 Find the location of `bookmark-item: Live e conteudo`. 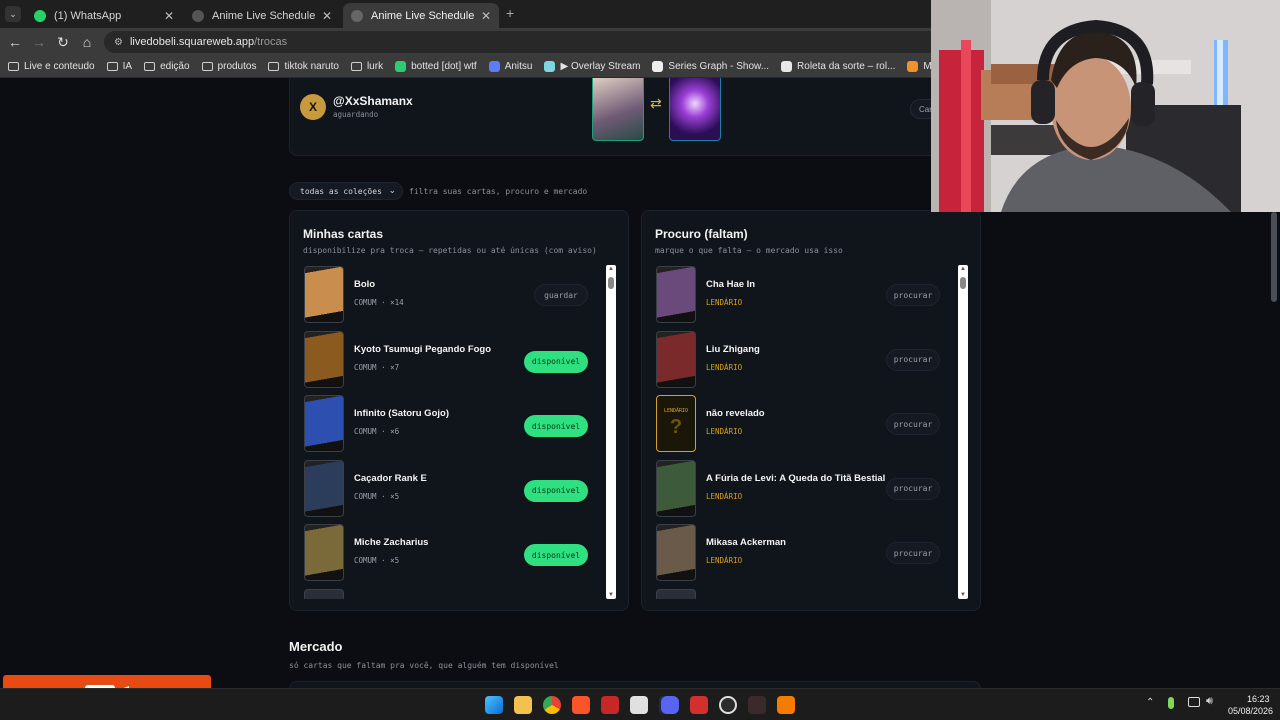

bookmark-item: Live e conteudo is located at coordinates (51, 66).